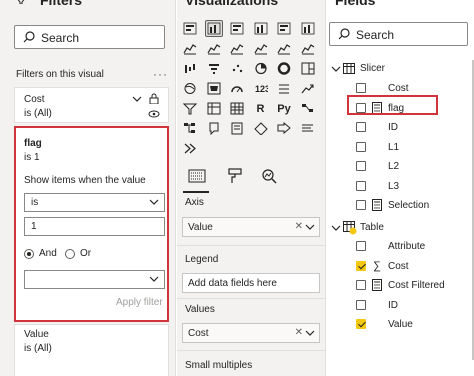  Describe the element at coordinates (197, 176) in the screenshot. I see `fields-tab` at that location.